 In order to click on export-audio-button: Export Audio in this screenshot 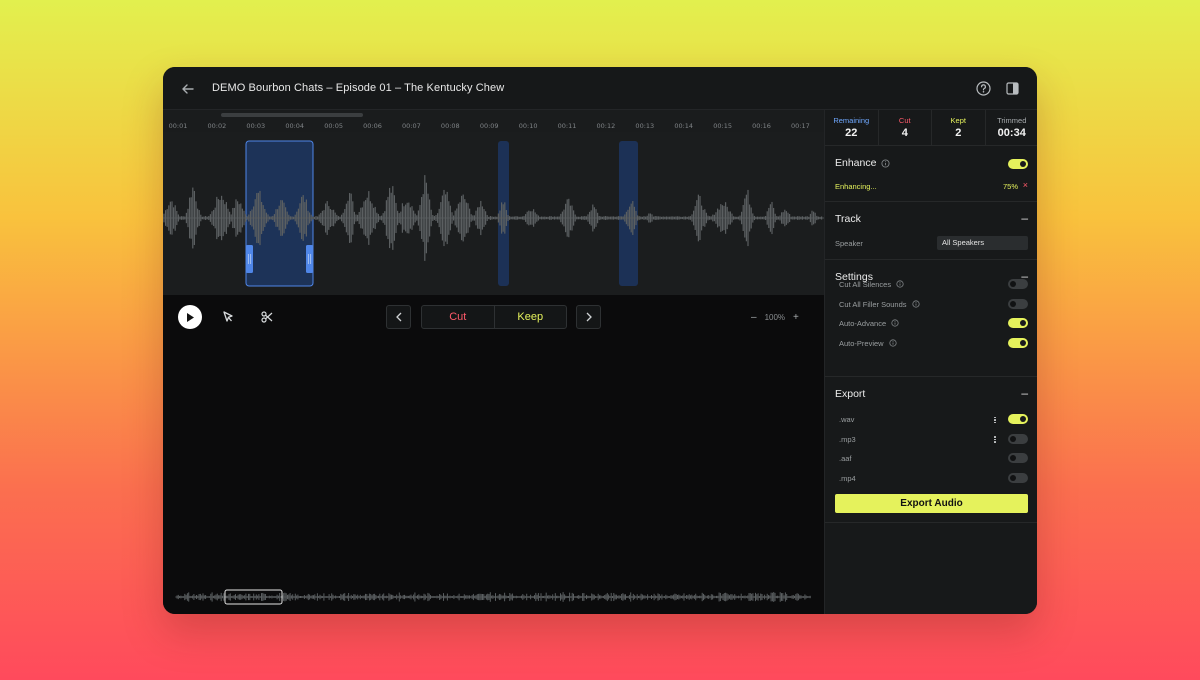, I will do `click(931, 503)`.